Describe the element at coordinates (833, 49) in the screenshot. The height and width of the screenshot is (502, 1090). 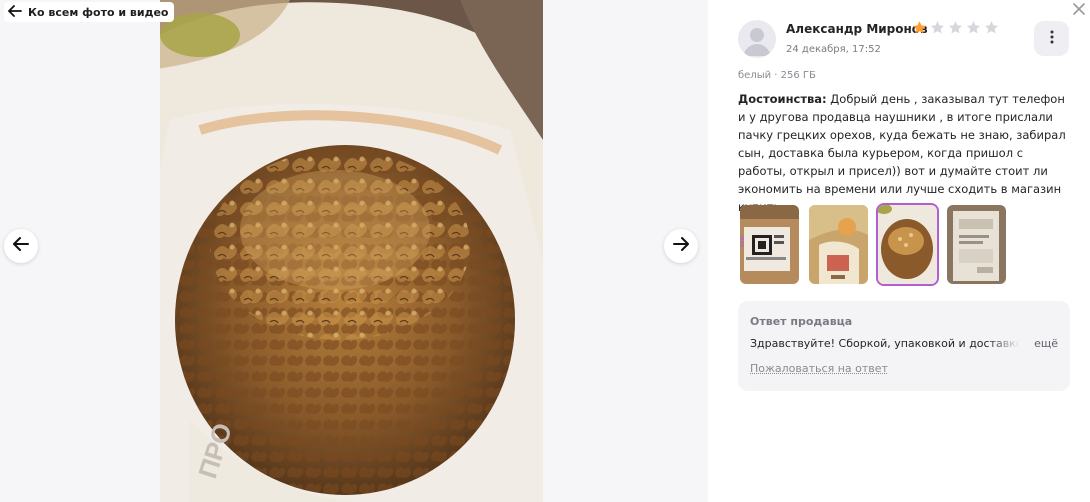
I see `review-date: 24 декабря, 17:52` at that location.